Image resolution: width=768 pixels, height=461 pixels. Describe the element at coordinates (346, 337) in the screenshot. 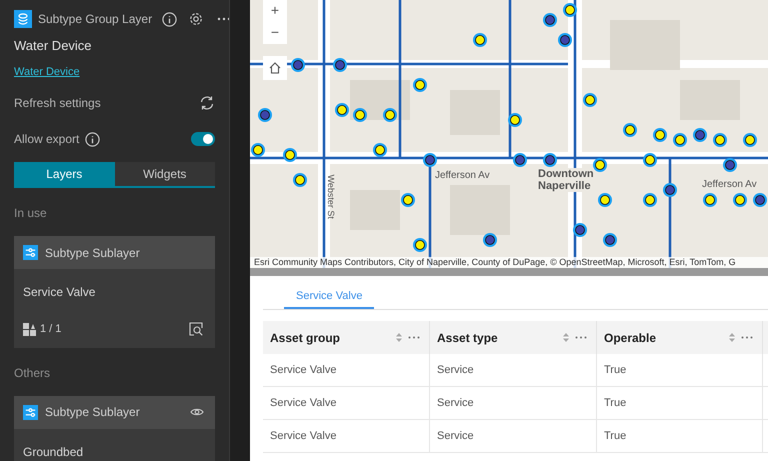

I see `column-header: Asset group` at that location.